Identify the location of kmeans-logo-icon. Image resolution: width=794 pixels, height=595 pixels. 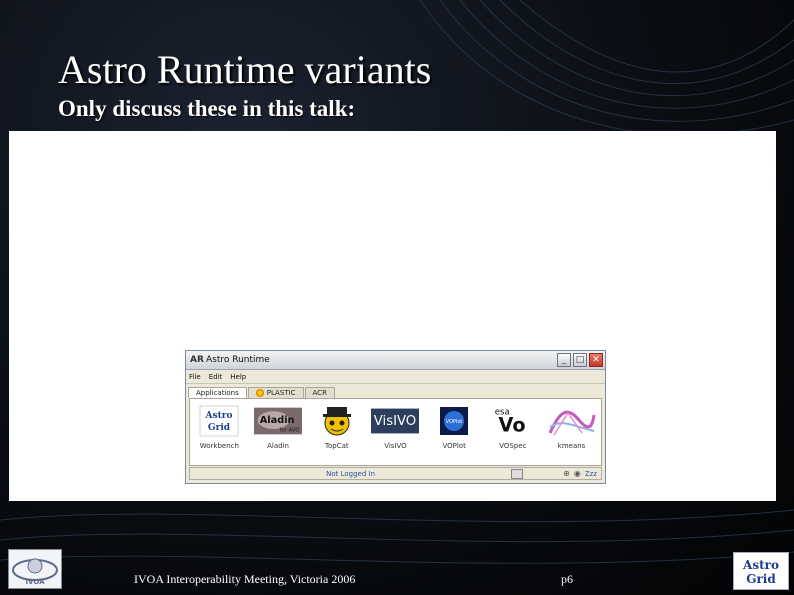
(572, 421).